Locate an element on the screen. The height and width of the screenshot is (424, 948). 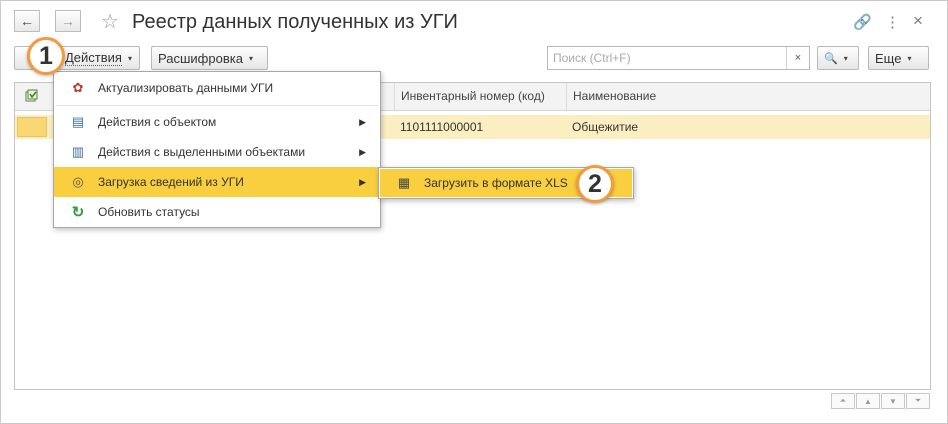
menu-item-load-ugi: ◎ Загрузка сведений из УГИ ▶ is located at coordinates (217, 182).